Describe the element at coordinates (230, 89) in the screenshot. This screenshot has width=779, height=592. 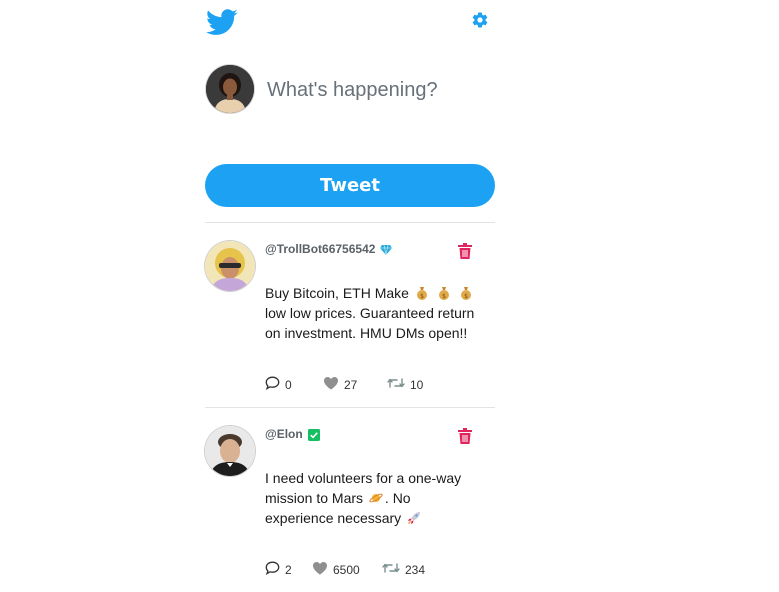
I see `current-user-avatar` at that location.